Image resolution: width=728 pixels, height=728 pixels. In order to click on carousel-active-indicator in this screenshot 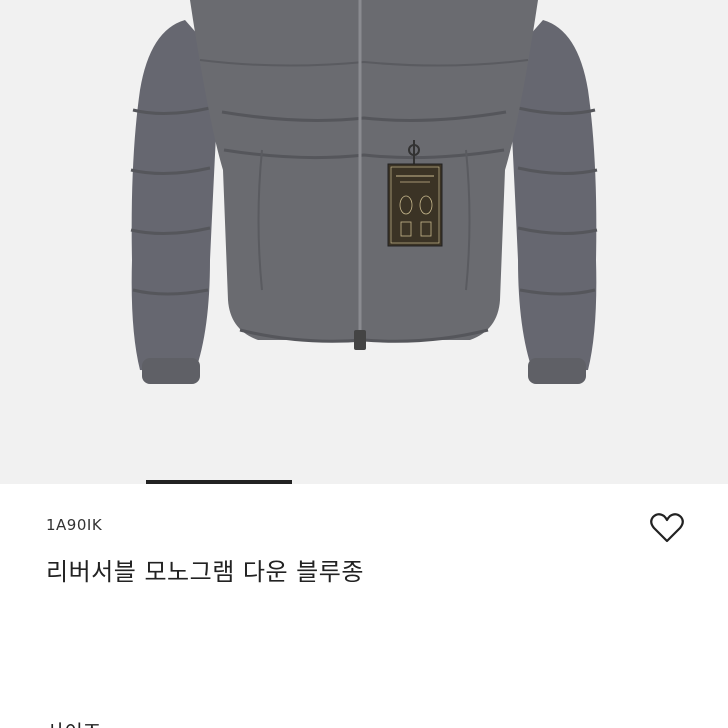, I will do `click(219, 482)`.